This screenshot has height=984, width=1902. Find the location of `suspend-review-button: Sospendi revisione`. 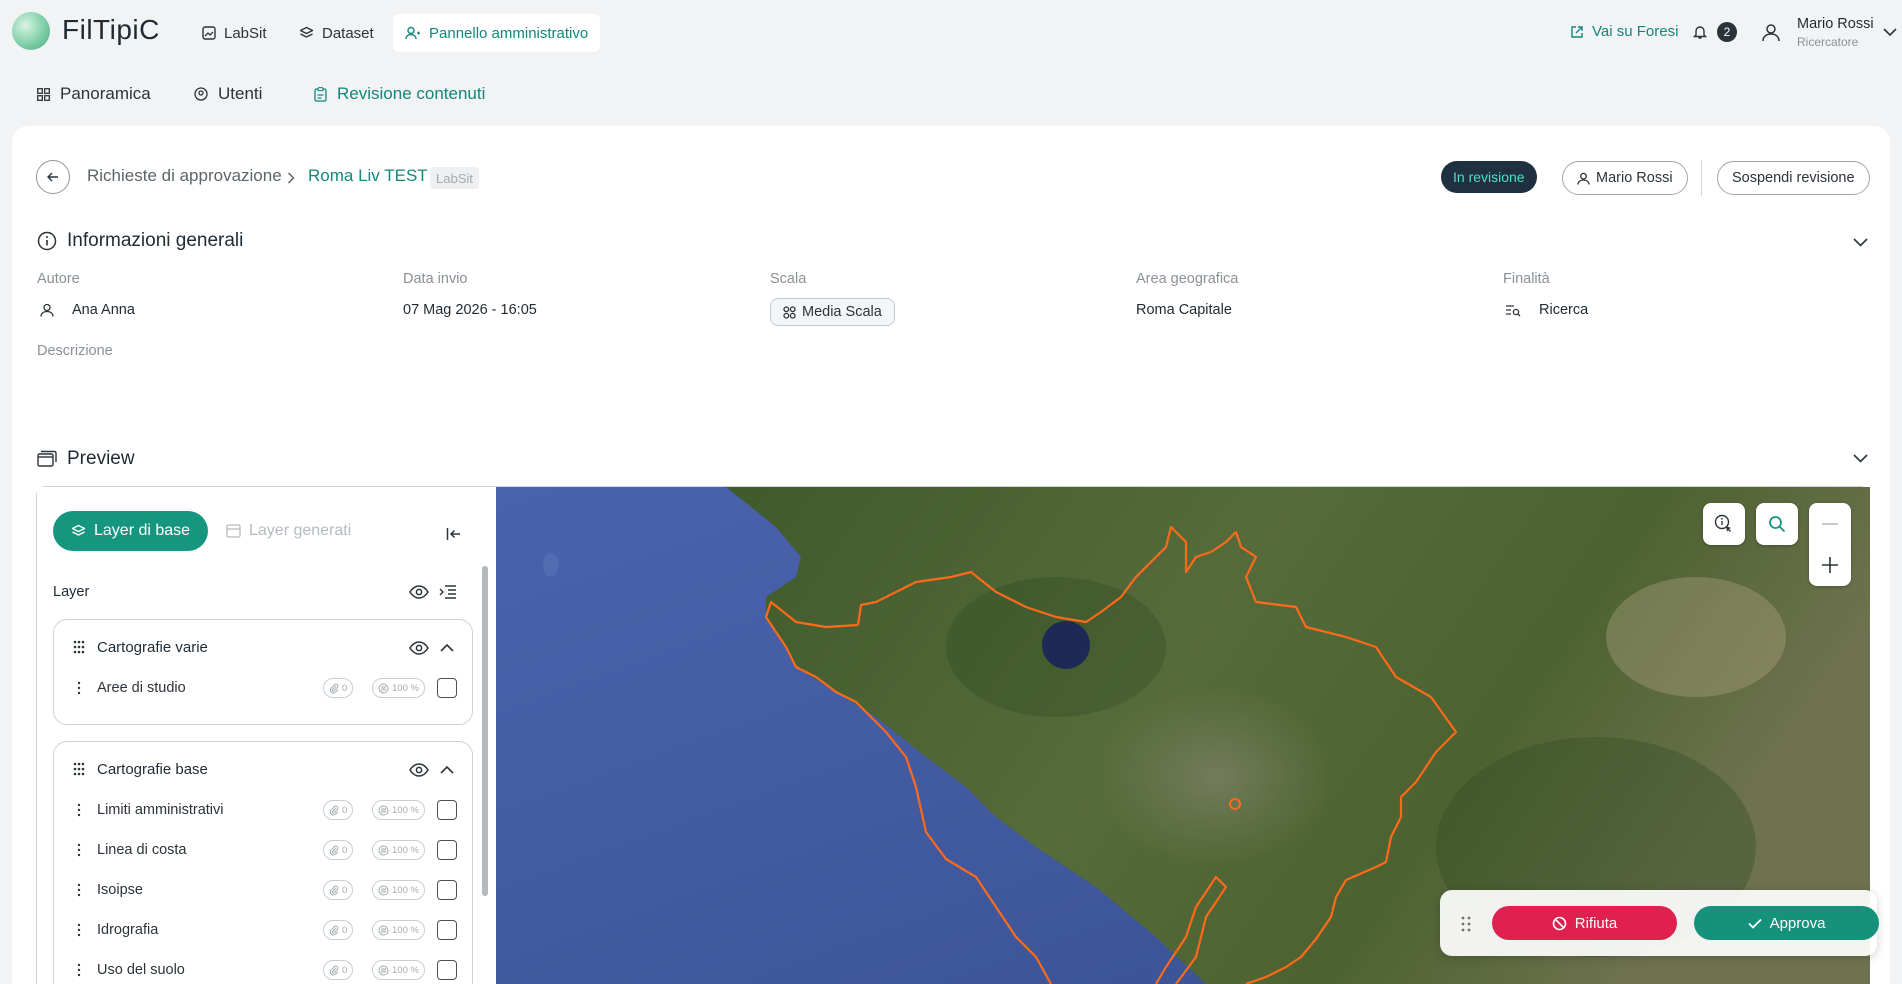

suspend-review-button: Sospendi revisione is located at coordinates (1793, 178).